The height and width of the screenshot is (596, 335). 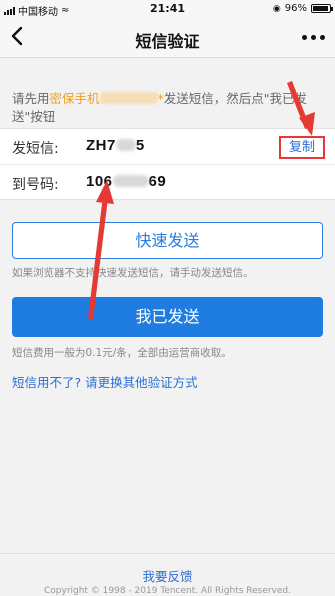 I want to click on instruction-prefix: 请先用, so click(x=31, y=98).